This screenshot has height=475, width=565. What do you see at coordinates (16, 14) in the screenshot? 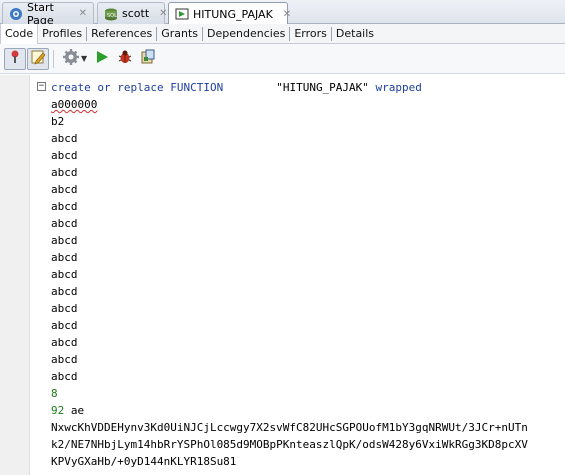
I see `start-page-icon` at bounding box center [16, 14].